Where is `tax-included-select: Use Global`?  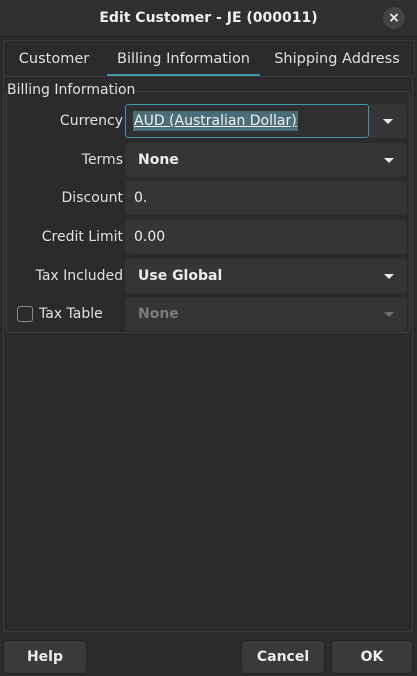 tax-included-select: Use Global is located at coordinates (266, 276).